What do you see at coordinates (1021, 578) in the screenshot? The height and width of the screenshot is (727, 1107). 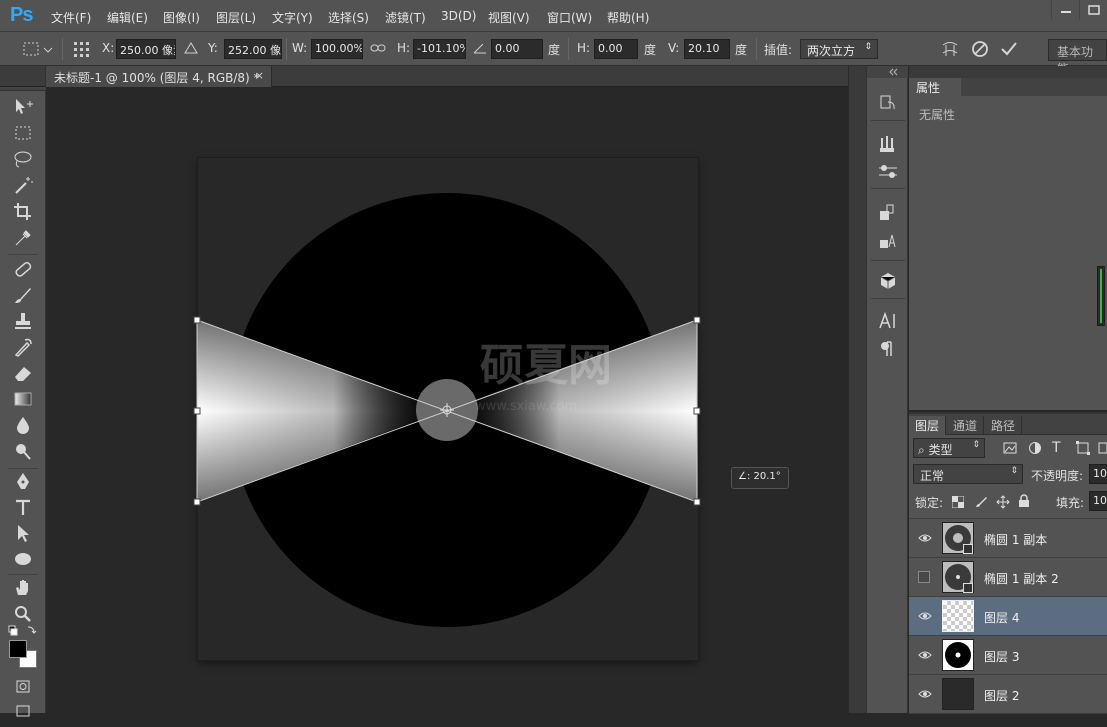 I see `layer-name: 椭圆 1 副本 2` at bounding box center [1021, 578].